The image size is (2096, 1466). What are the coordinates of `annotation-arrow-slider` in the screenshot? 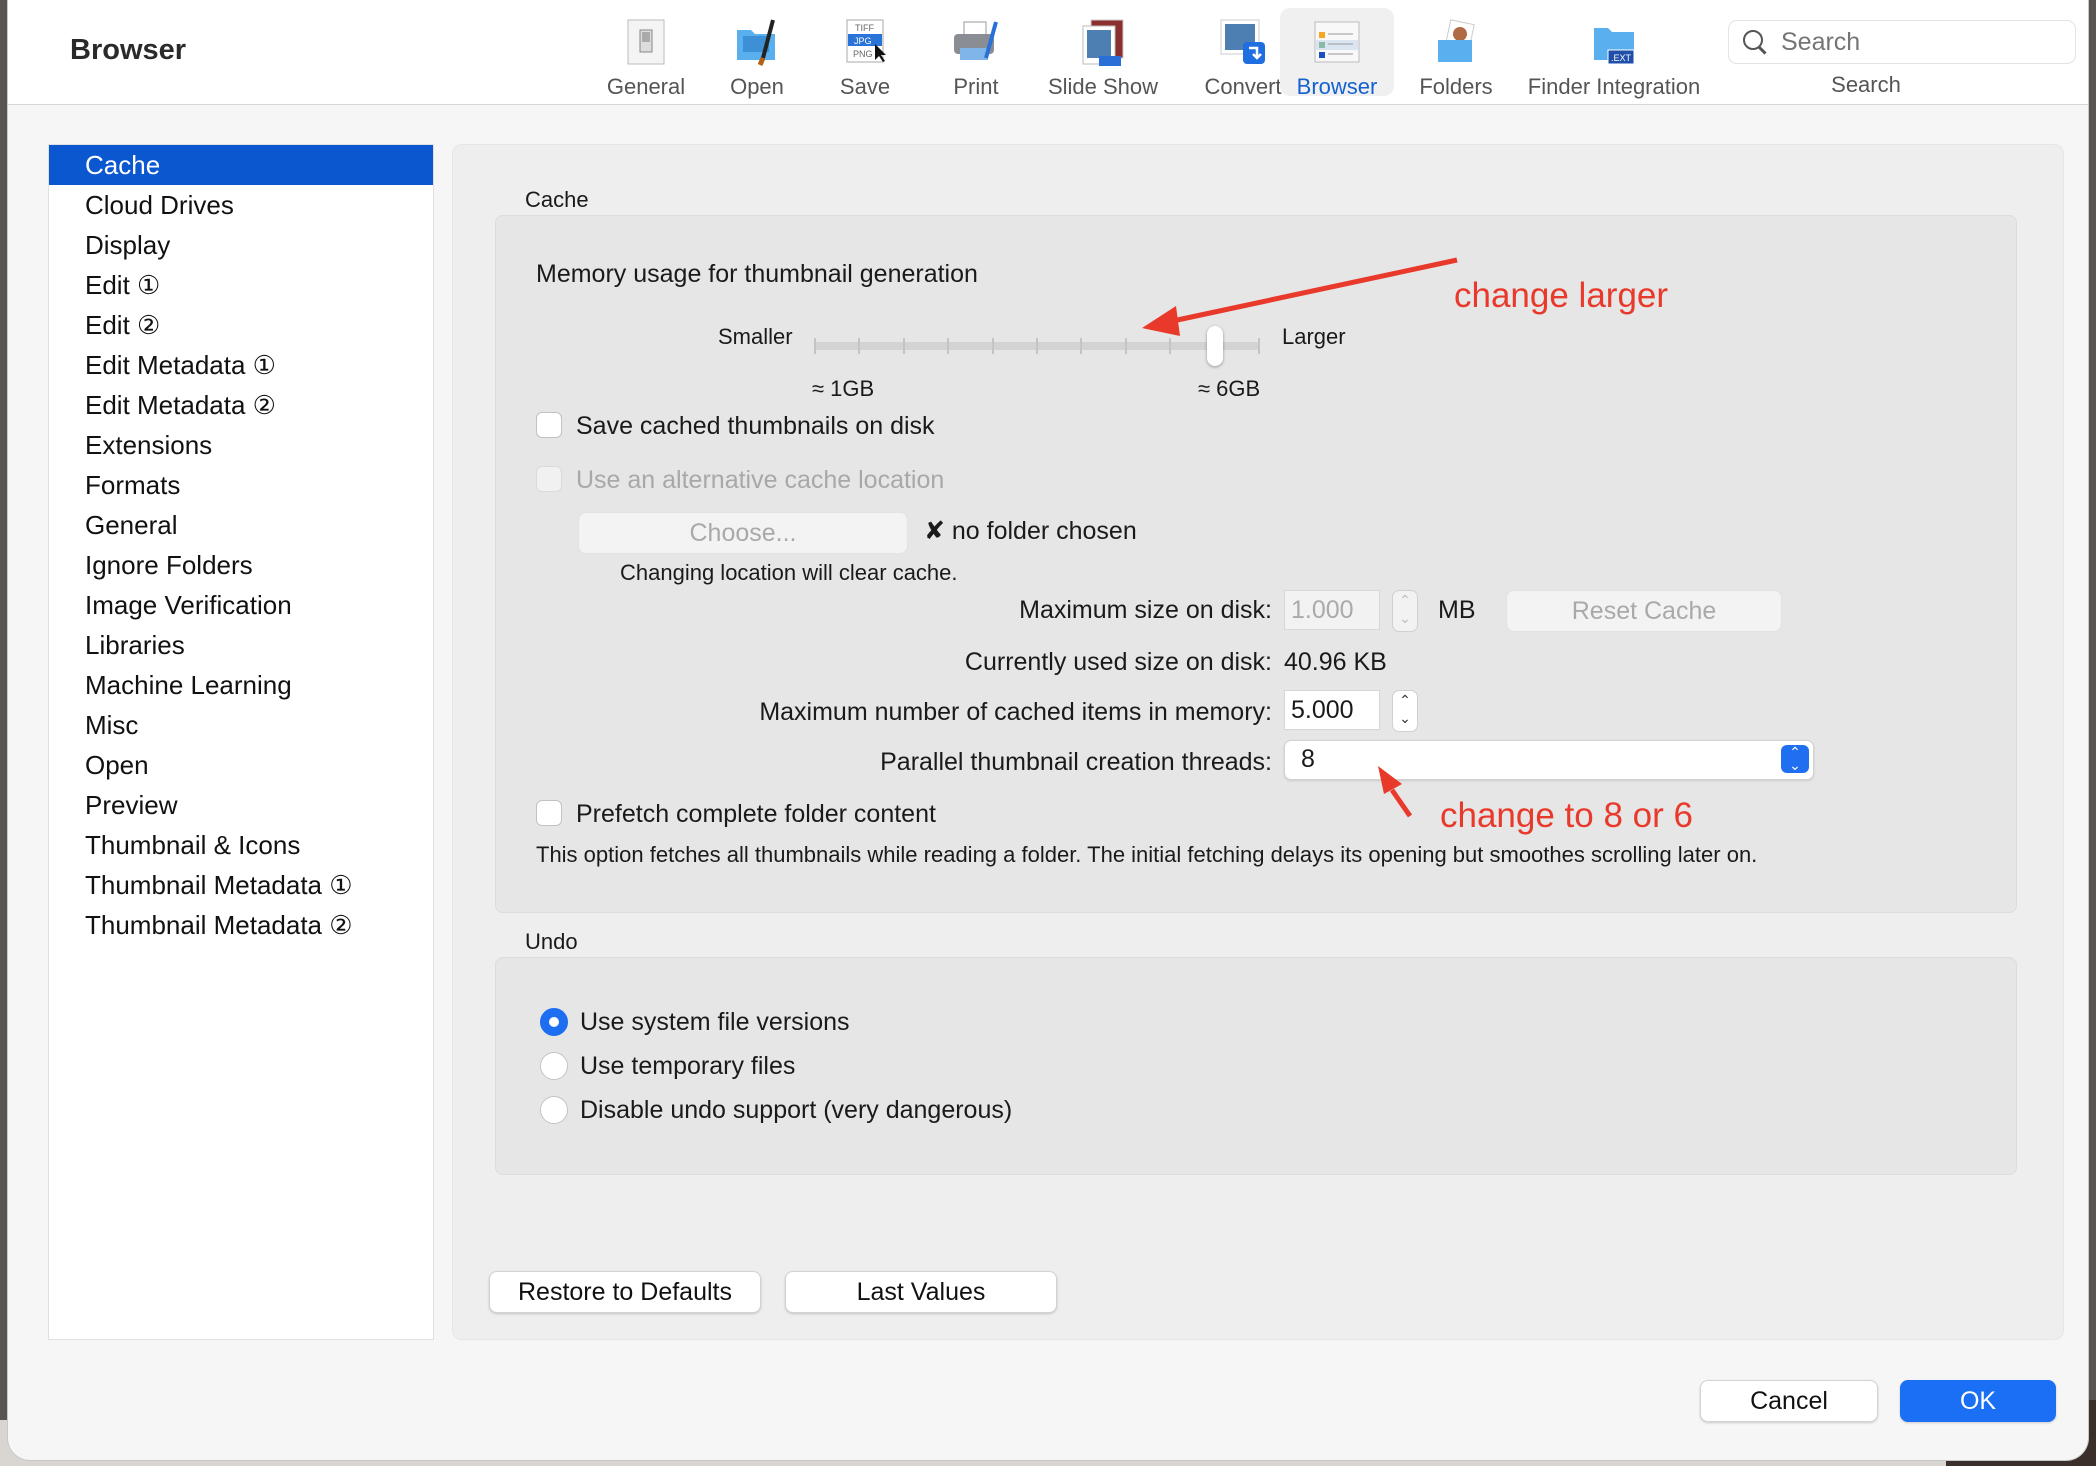 It's located at (1300, 296).